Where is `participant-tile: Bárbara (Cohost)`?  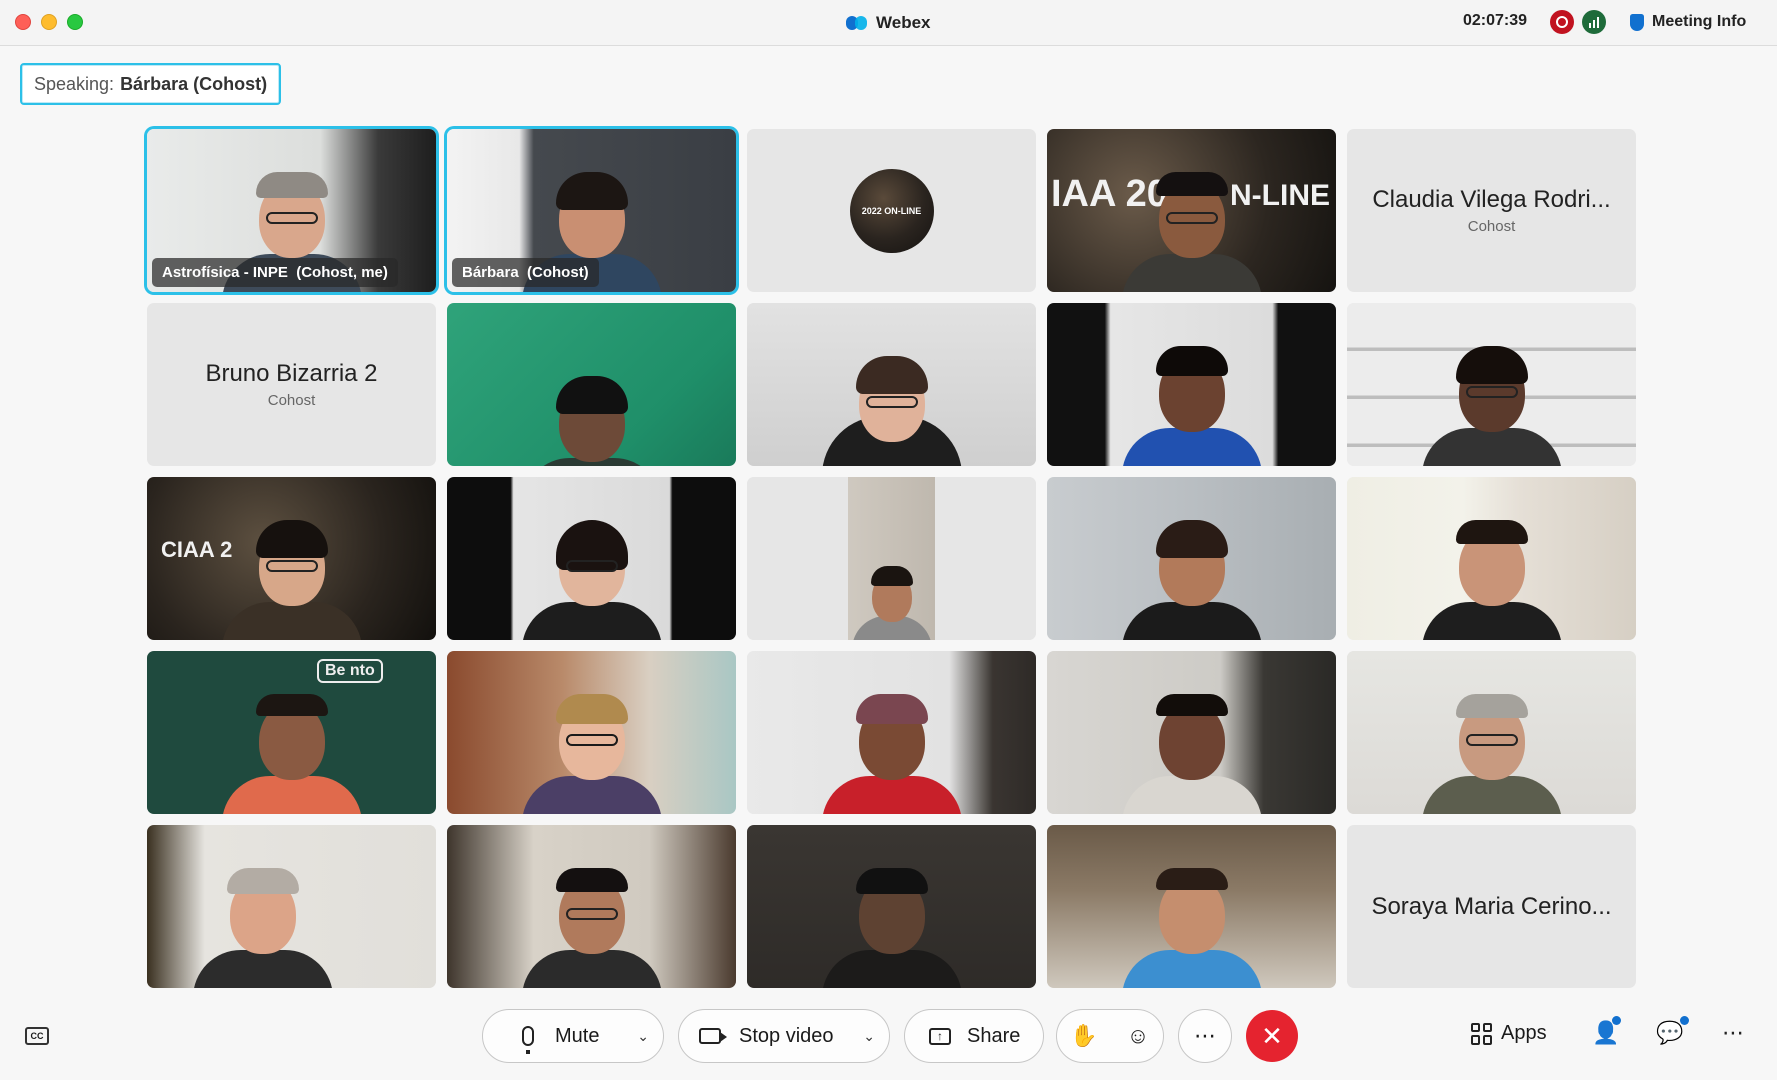
participant-tile: Bárbara (Cohost) is located at coordinates (591, 210).